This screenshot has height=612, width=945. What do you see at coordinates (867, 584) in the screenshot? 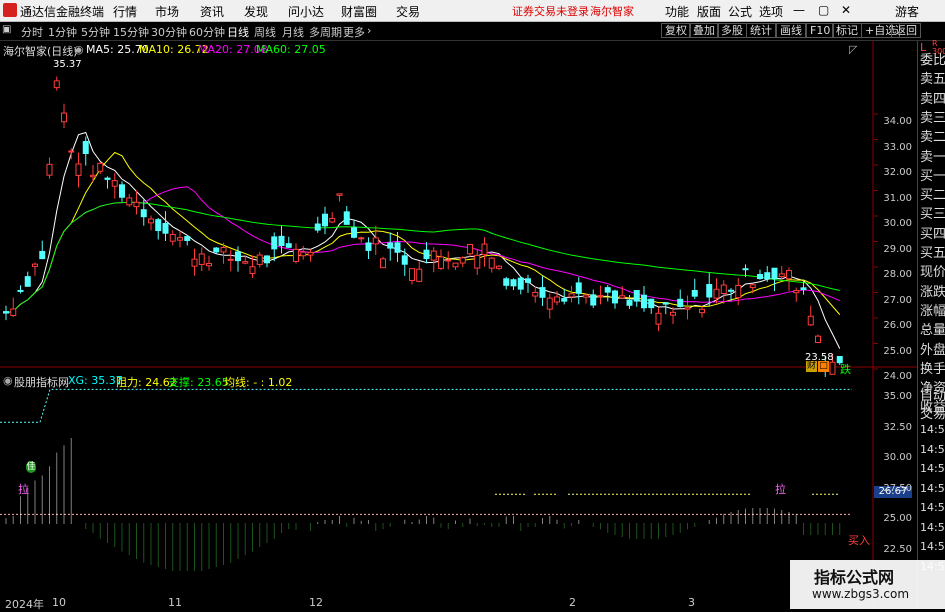
I see `watermark: 指标公式网 www.zbgs3.com` at bounding box center [867, 584].